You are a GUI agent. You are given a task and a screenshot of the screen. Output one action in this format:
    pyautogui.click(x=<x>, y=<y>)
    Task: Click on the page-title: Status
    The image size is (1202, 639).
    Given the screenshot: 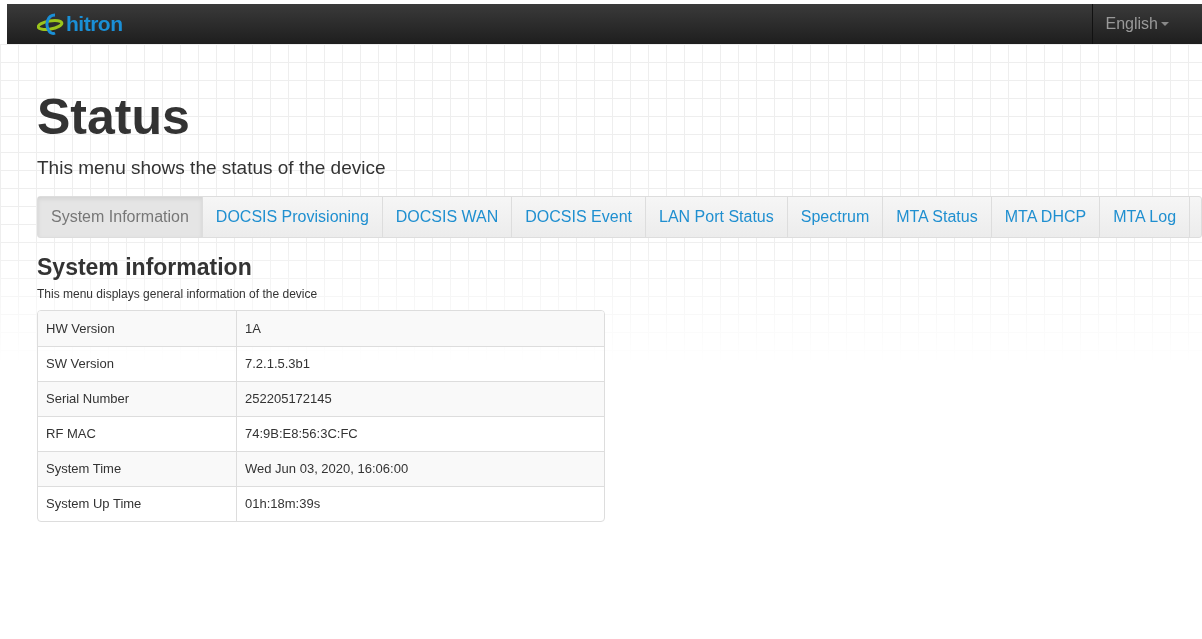 What is the action you would take?
    pyautogui.click(x=114, y=117)
    